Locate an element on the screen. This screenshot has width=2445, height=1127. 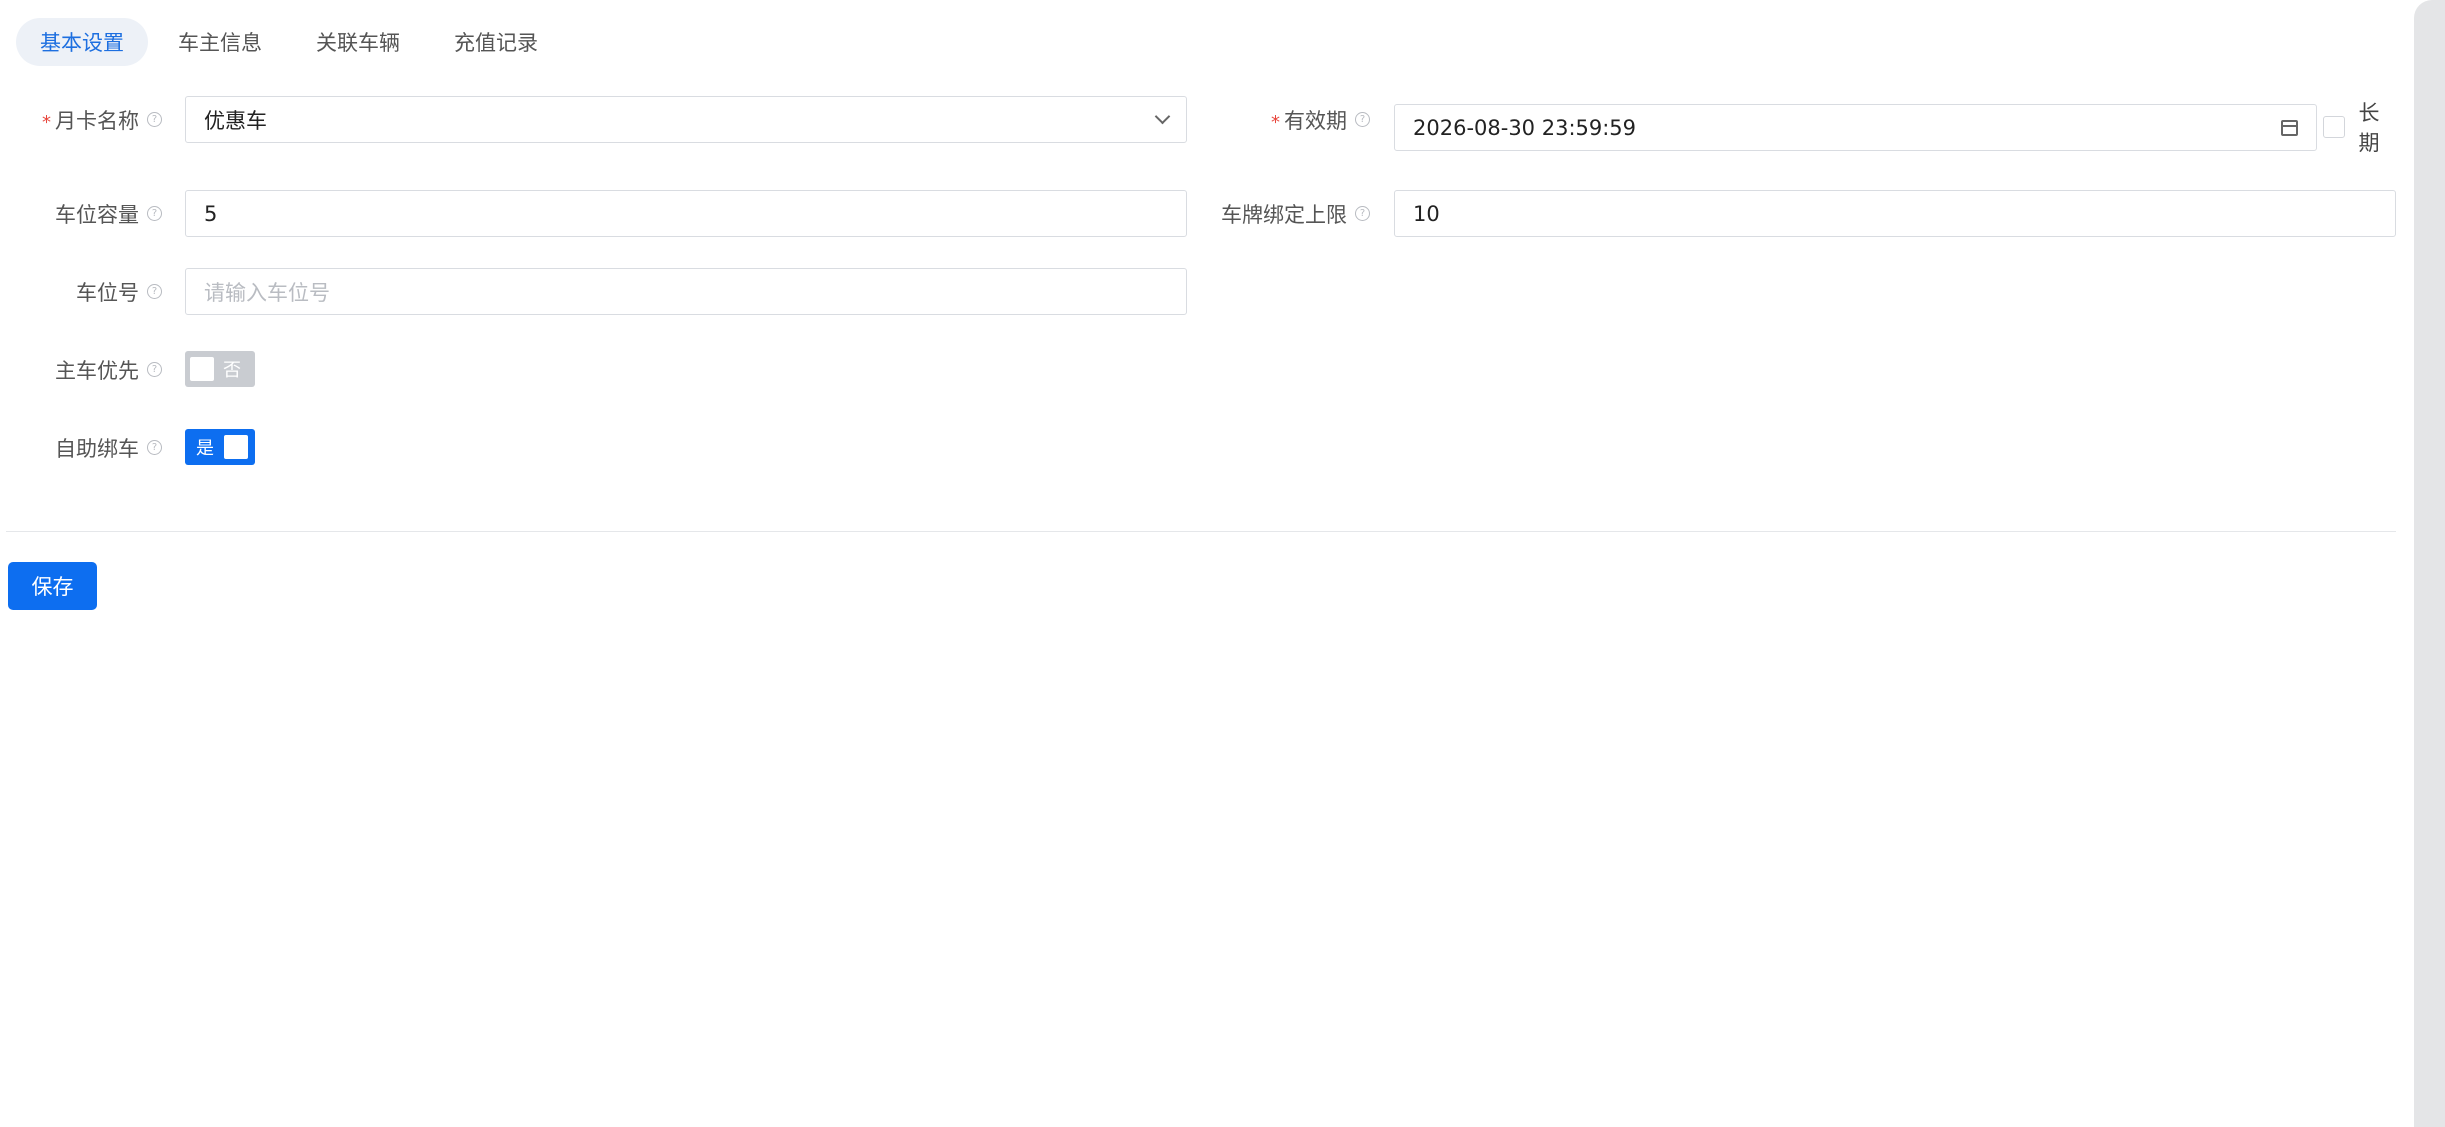
form-divider is located at coordinates (1201, 531).